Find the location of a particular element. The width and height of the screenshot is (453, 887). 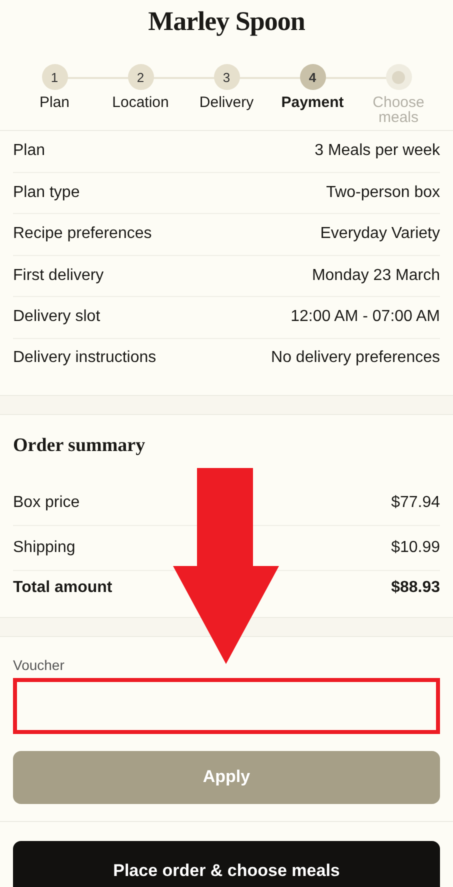

detail-value: 12:00 AM - 07:00 AM is located at coordinates (365, 317).